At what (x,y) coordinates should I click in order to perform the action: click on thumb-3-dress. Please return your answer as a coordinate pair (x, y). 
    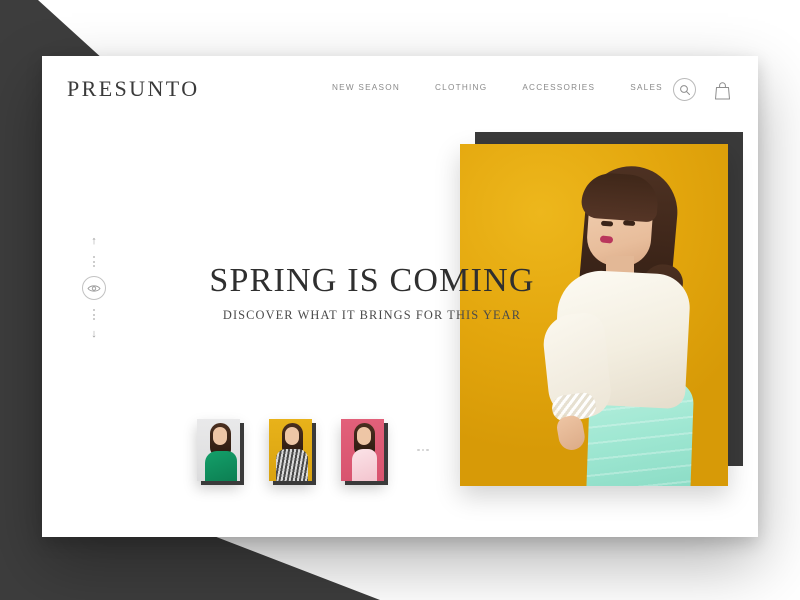
    Looking at the image, I should click on (364, 465).